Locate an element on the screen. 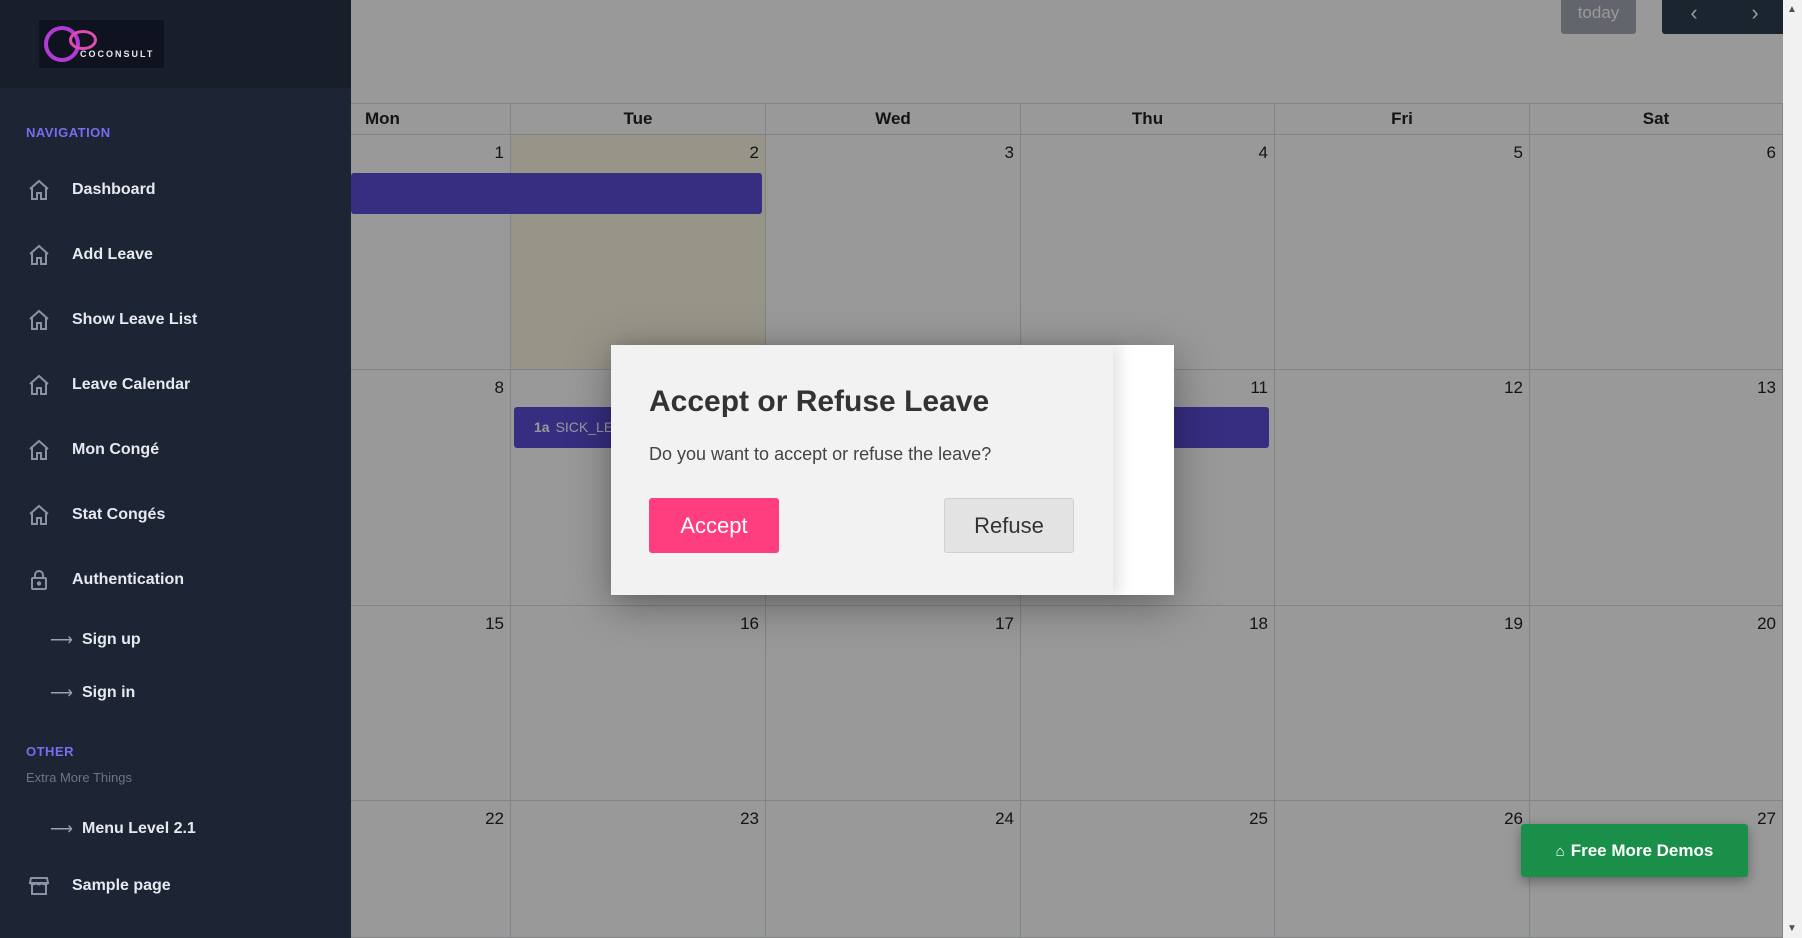 The width and height of the screenshot is (1802, 938). logo-area: COCONSULT is located at coordinates (175, 44).